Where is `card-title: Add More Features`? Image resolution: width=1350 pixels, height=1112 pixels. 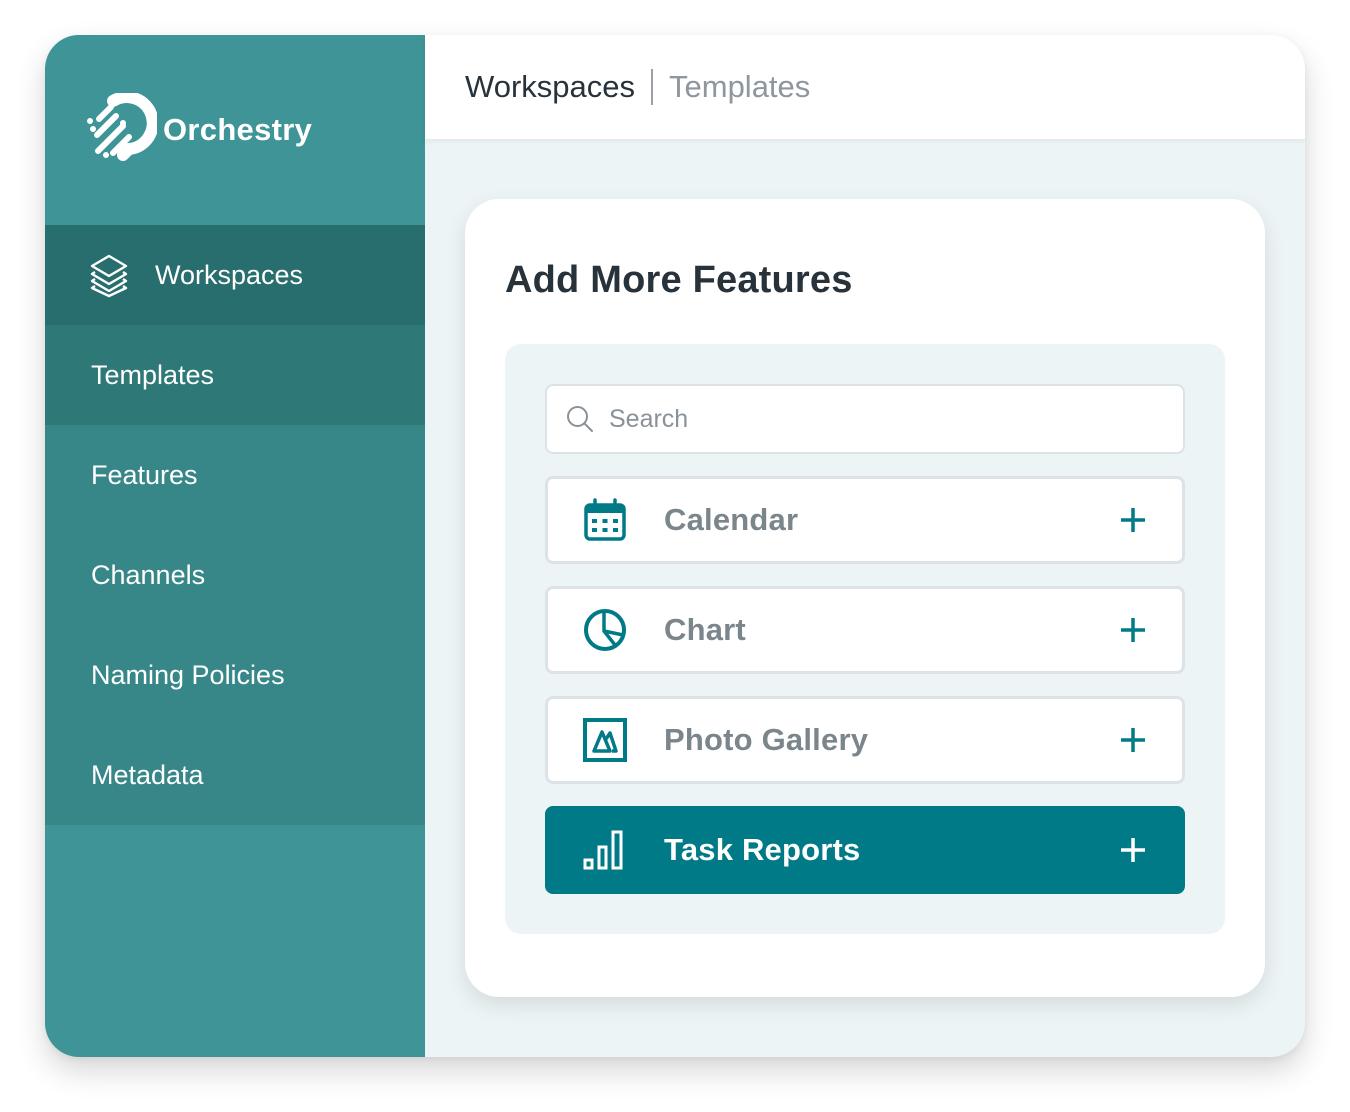
card-title: Add More Features is located at coordinates (679, 280).